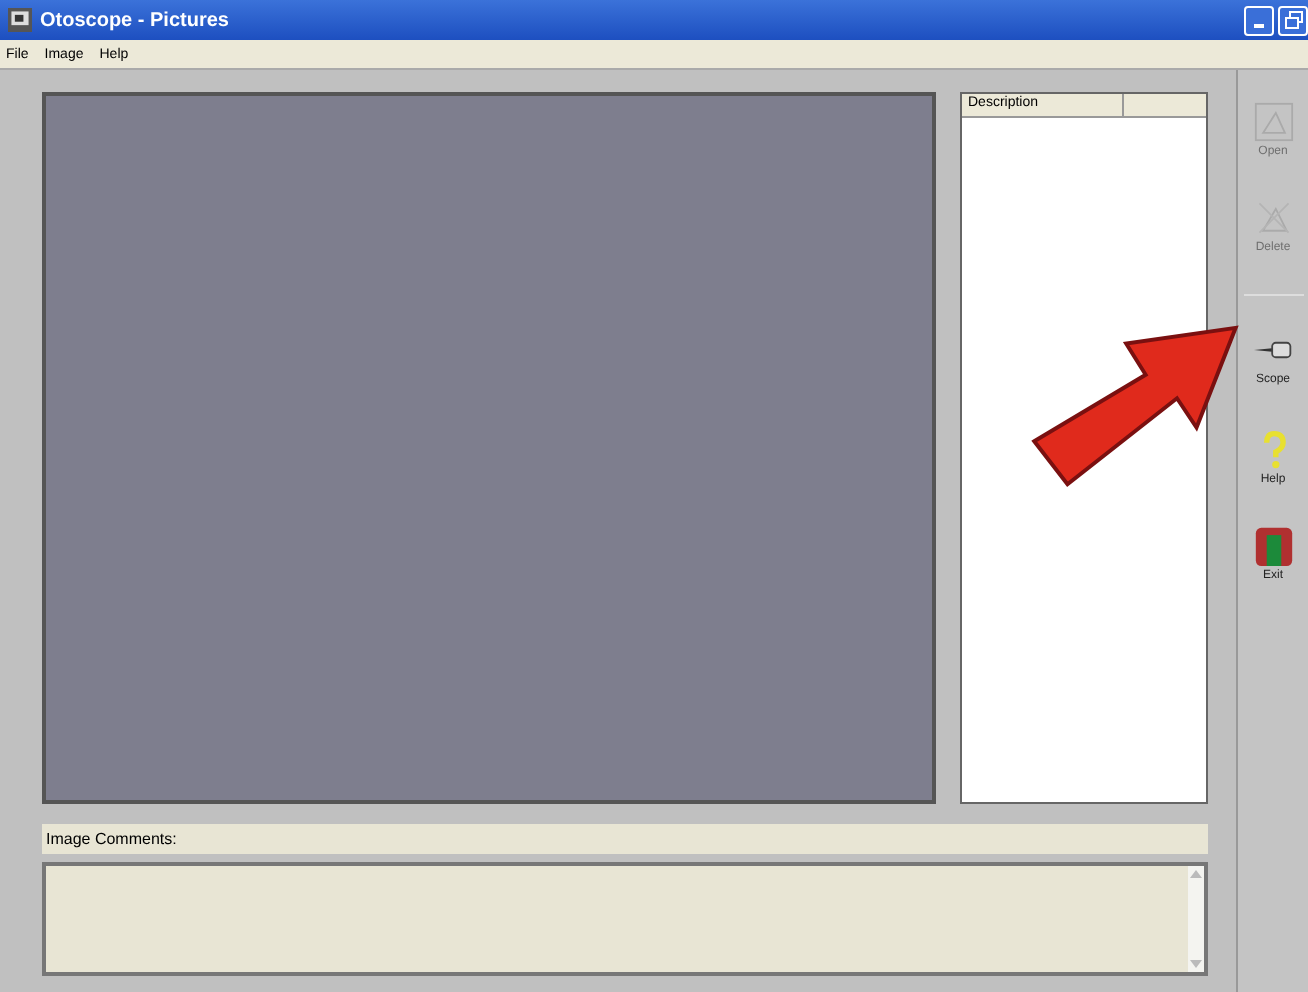  I want to click on restore-button, so click(1293, 20).